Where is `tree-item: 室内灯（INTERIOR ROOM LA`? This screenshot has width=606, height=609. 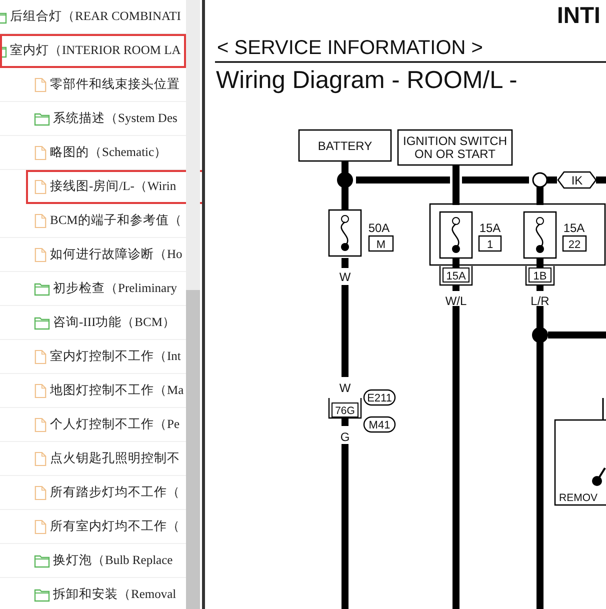 tree-item: 室内灯（INTERIOR ROOM LA is located at coordinates (93, 51).